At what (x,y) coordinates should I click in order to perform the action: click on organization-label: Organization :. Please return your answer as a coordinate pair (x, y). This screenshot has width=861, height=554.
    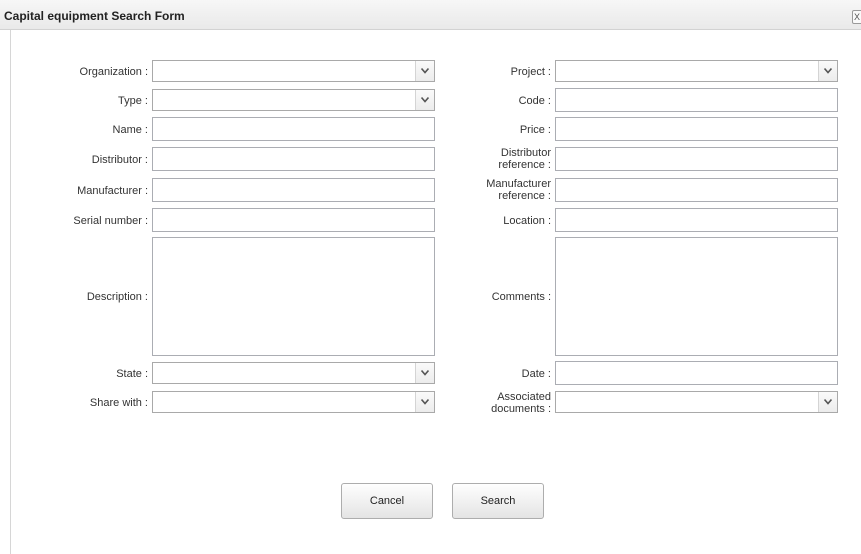
    Looking at the image, I should click on (113, 72).